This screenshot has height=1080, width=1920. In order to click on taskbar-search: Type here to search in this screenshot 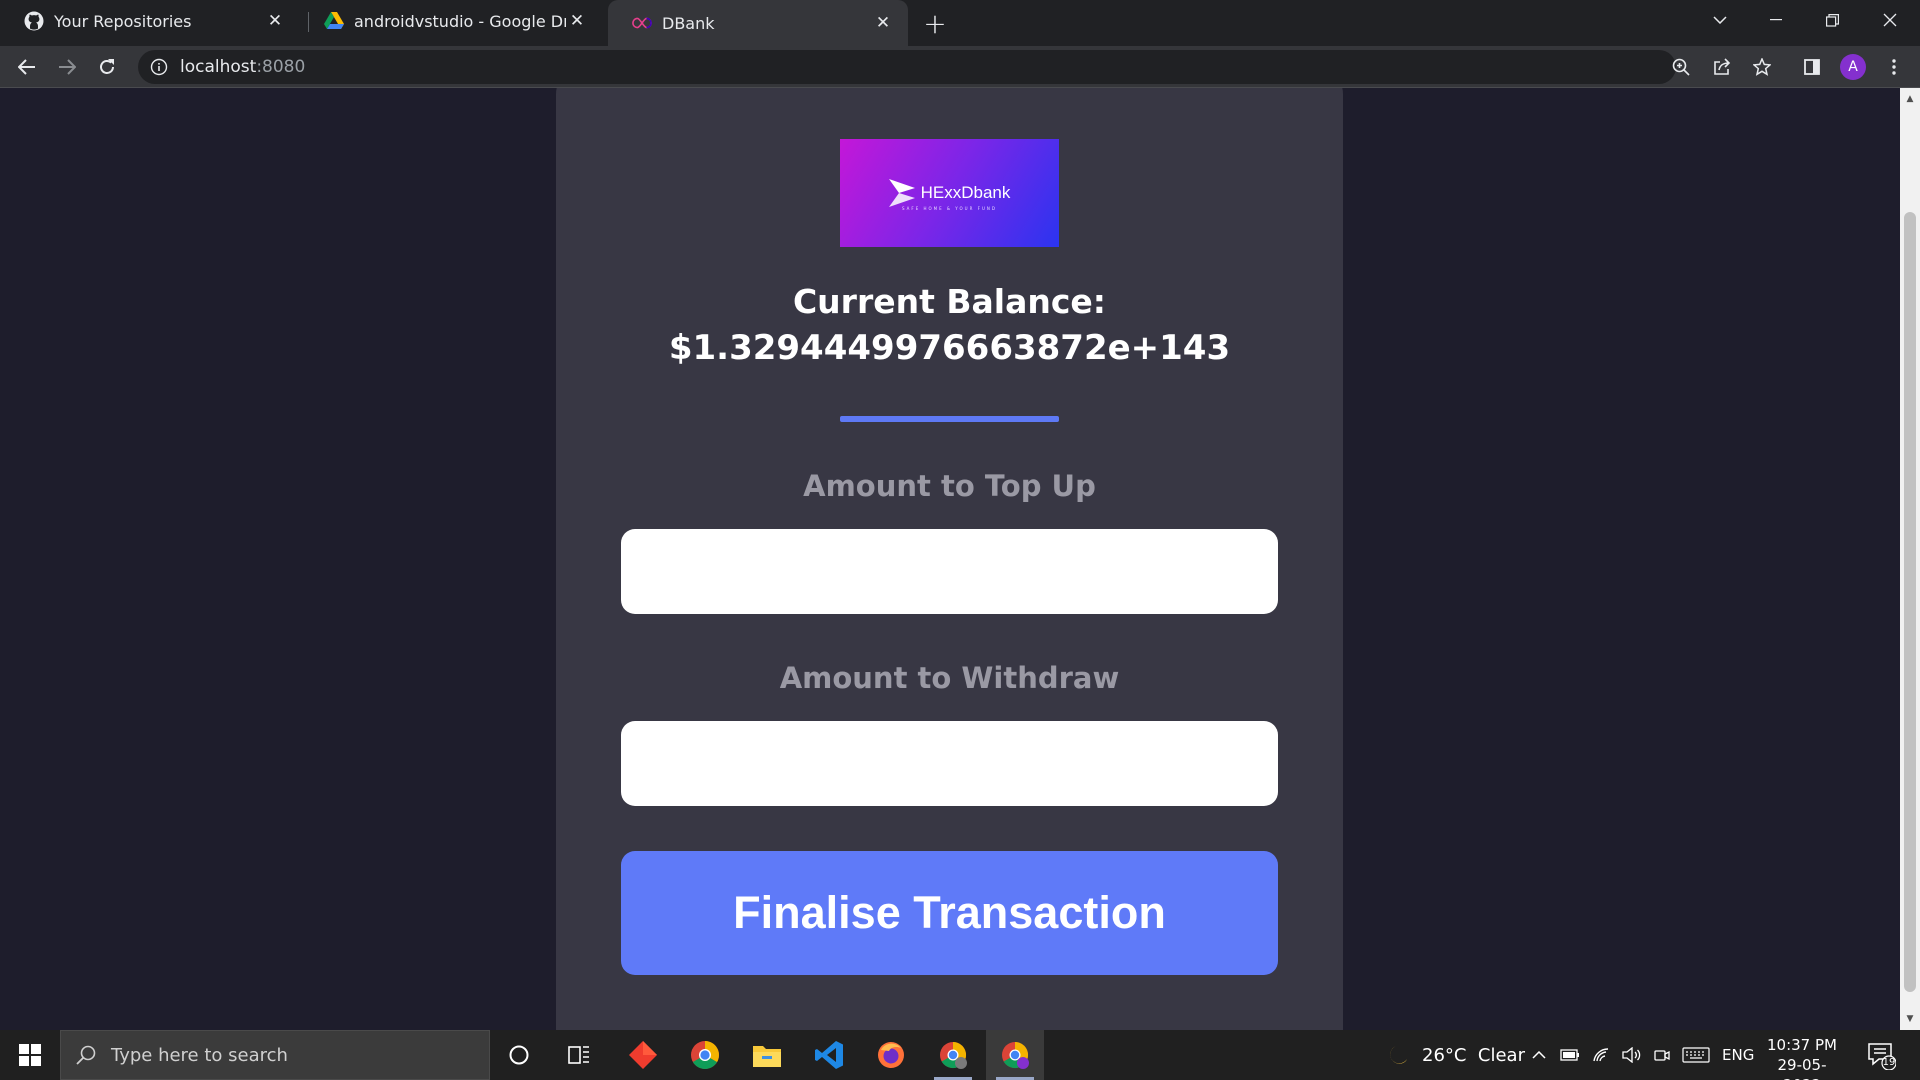, I will do `click(275, 1055)`.